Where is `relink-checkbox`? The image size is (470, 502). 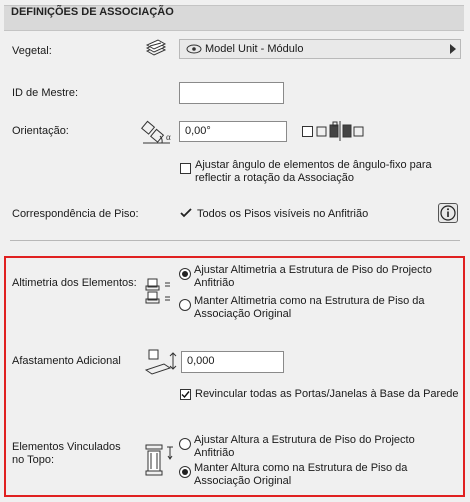 relink-checkbox is located at coordinates (185, 394).